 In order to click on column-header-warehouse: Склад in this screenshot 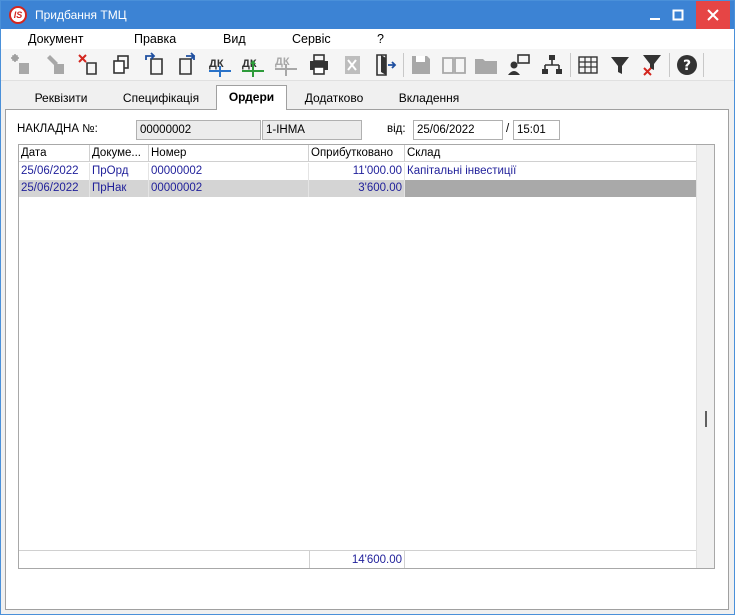, I will do `click(550, 153)`.